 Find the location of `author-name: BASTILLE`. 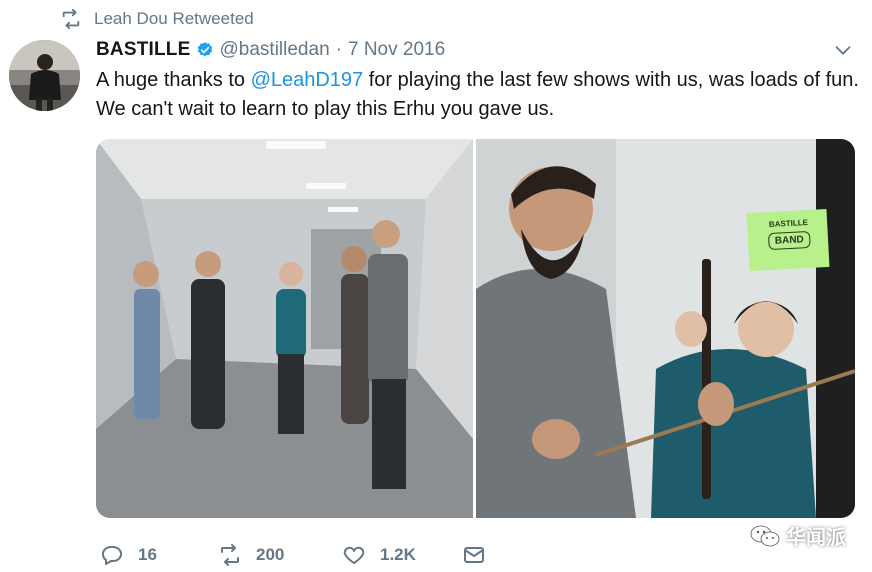

author-name: BASTILLE is located at coordinates (143, 50).